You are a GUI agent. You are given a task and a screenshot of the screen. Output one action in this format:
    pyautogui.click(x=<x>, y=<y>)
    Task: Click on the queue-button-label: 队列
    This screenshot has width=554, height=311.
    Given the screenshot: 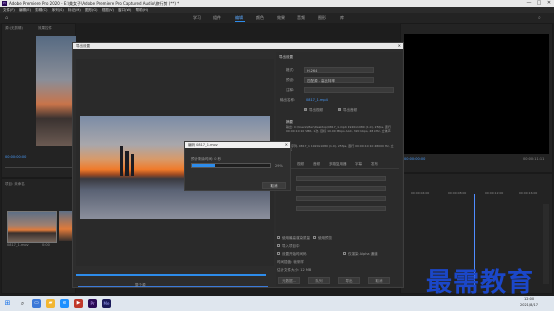 What is the action you would take?
    pyautogui.click(x=319, y=281)
    